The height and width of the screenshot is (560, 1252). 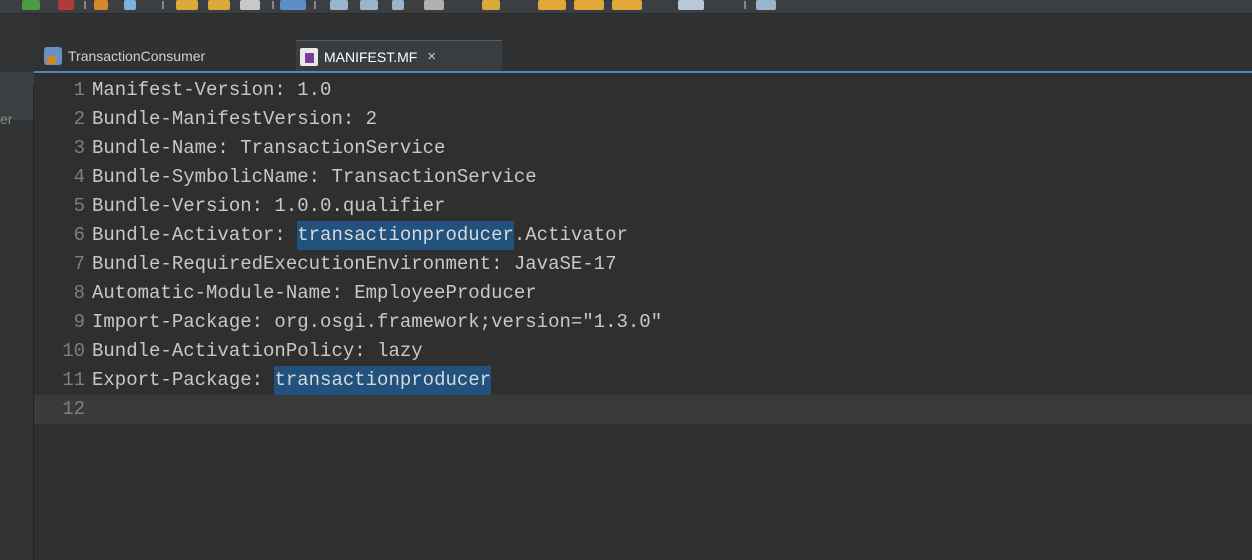 I want to click on tab-label: MANIFEST.MF, so click(x=371, y=56).